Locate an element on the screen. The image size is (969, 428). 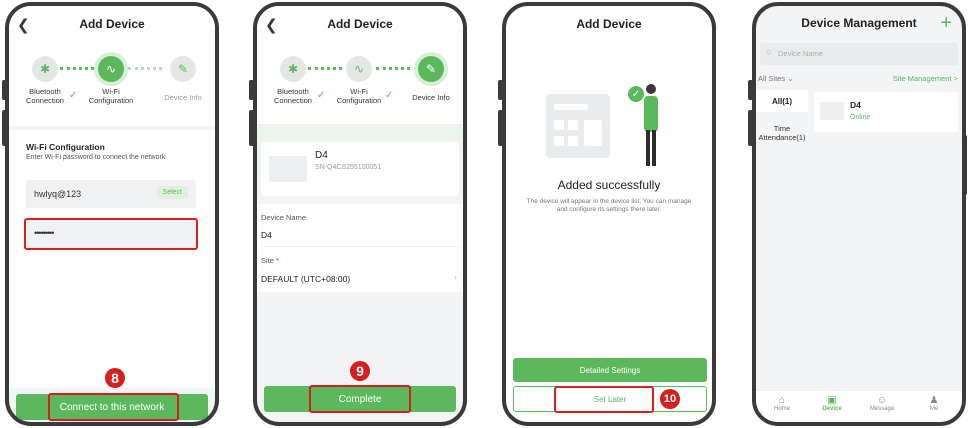
search-input: ○ Device Name is located at coordinates (859, 54).